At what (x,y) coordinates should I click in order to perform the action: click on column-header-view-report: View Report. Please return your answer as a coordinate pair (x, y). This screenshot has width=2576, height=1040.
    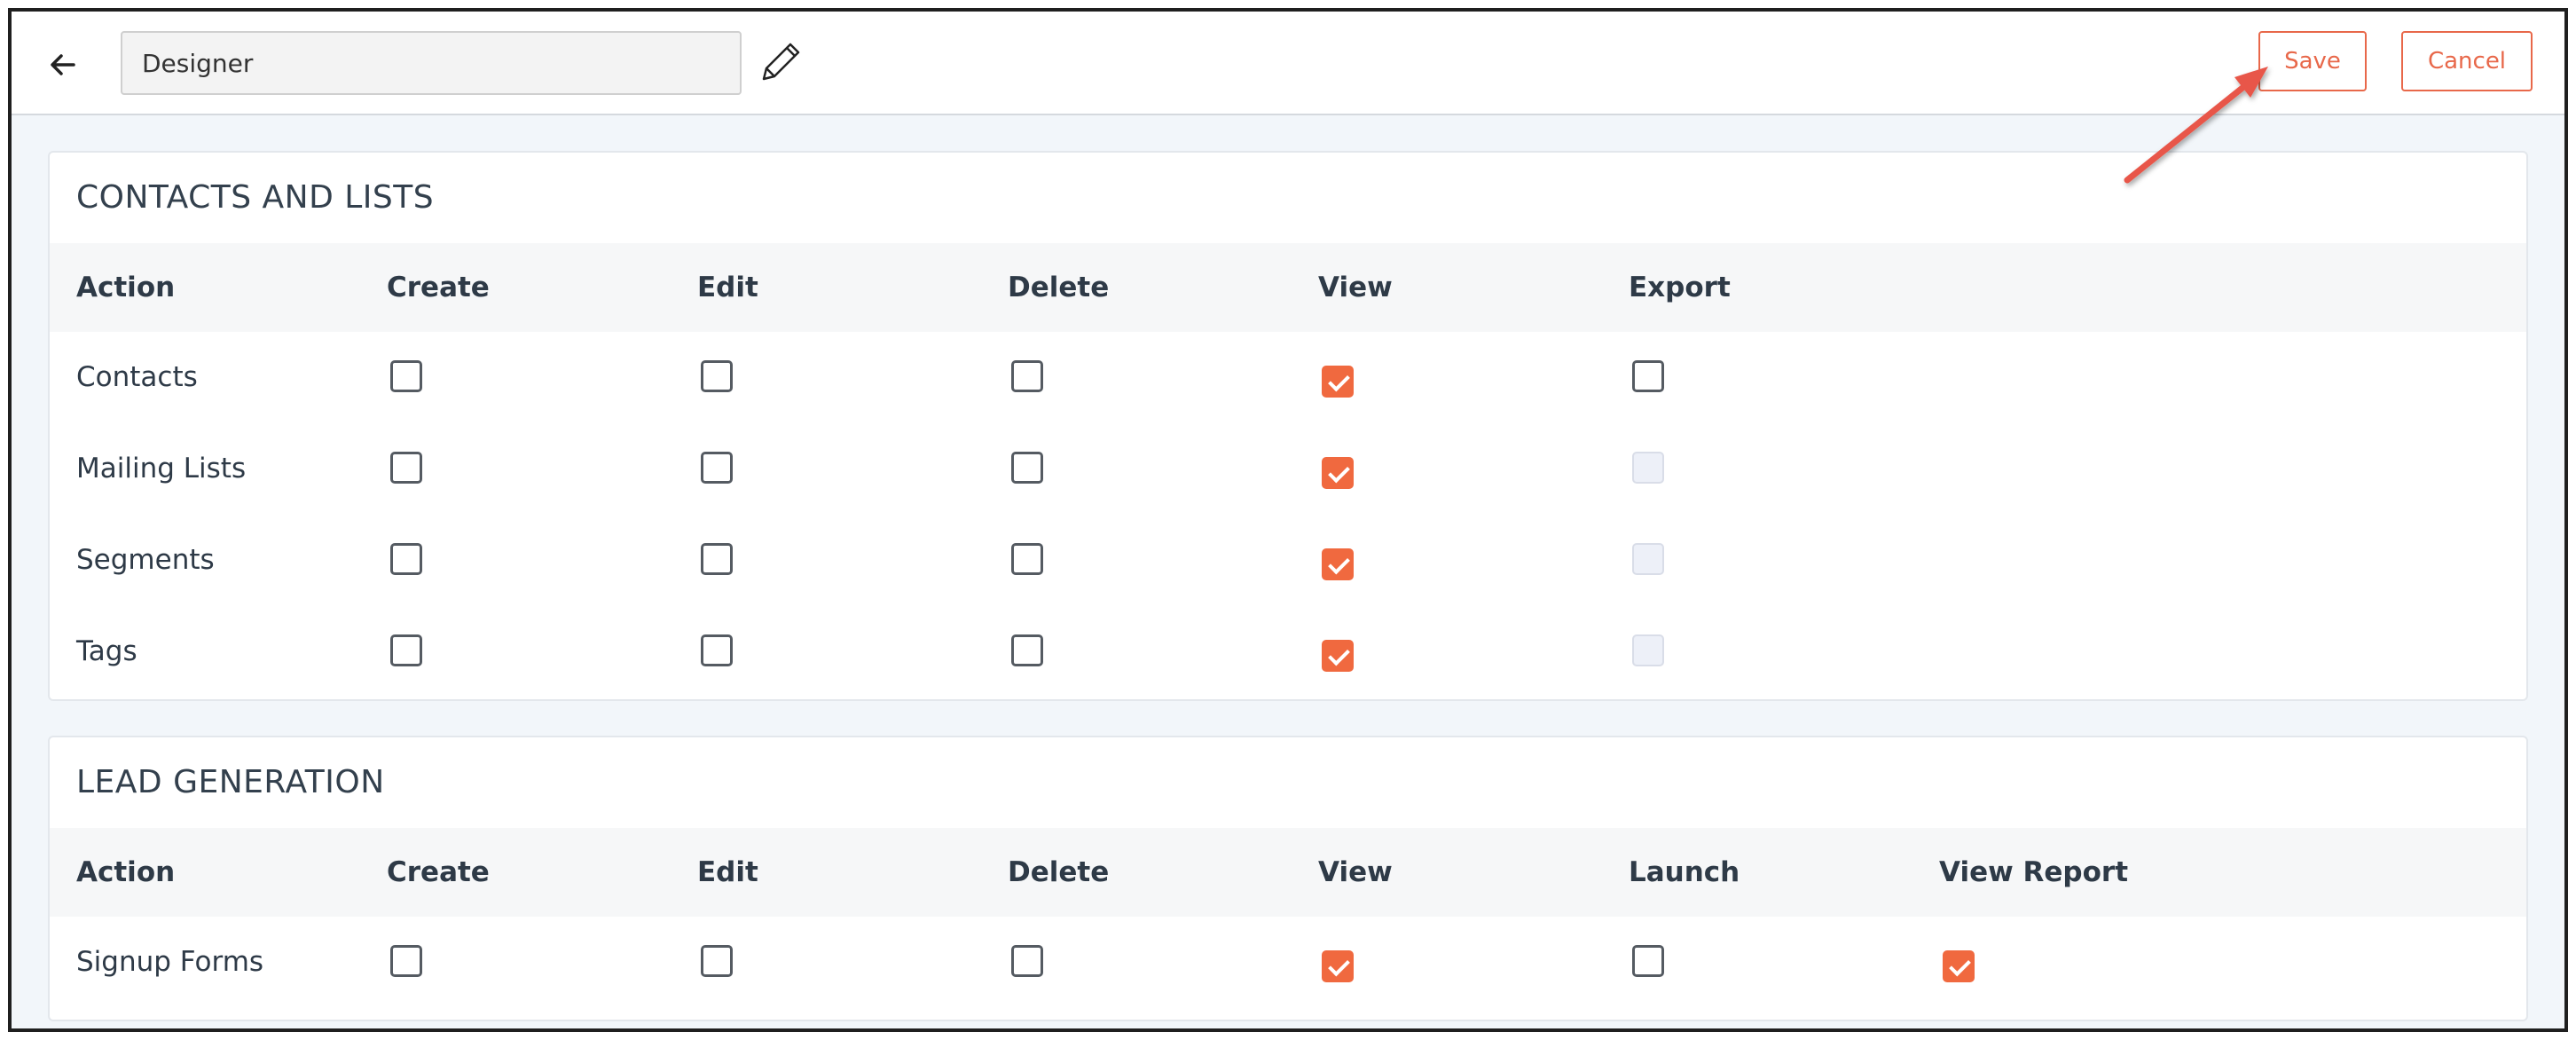
    Looking at the image, I should click on (2034, 872).